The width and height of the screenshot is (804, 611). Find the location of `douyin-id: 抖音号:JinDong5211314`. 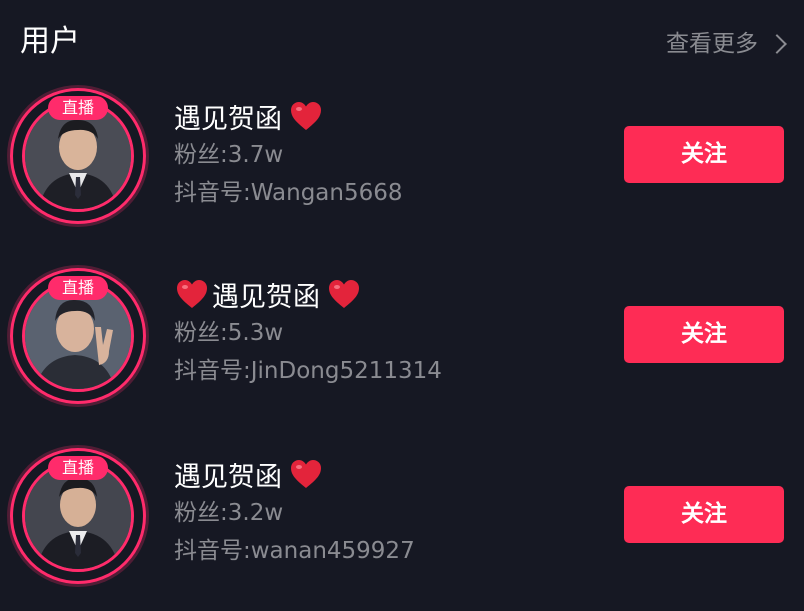

douyin-id: 抖音号:JinDong5211314 is located at coordinates (308, 371).